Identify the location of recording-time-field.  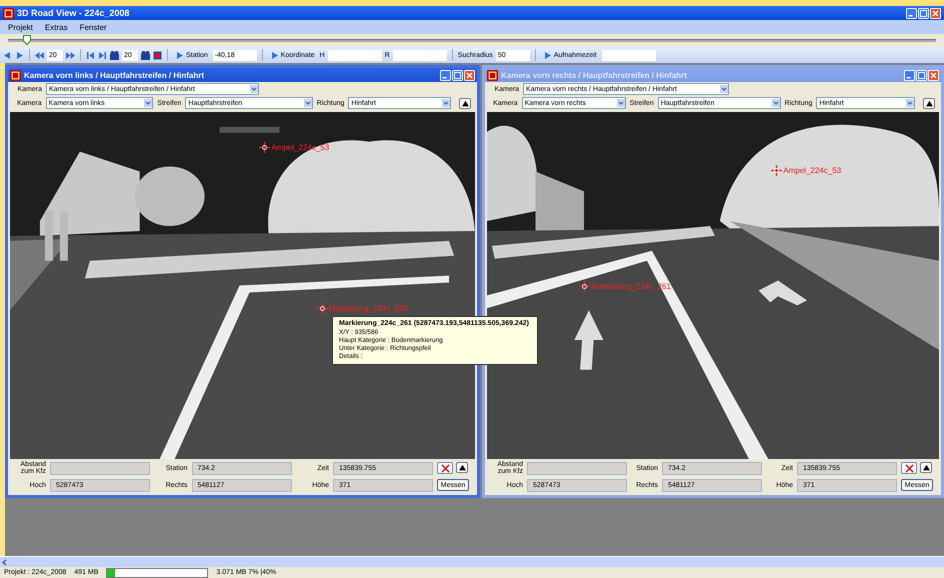
(629, 55).